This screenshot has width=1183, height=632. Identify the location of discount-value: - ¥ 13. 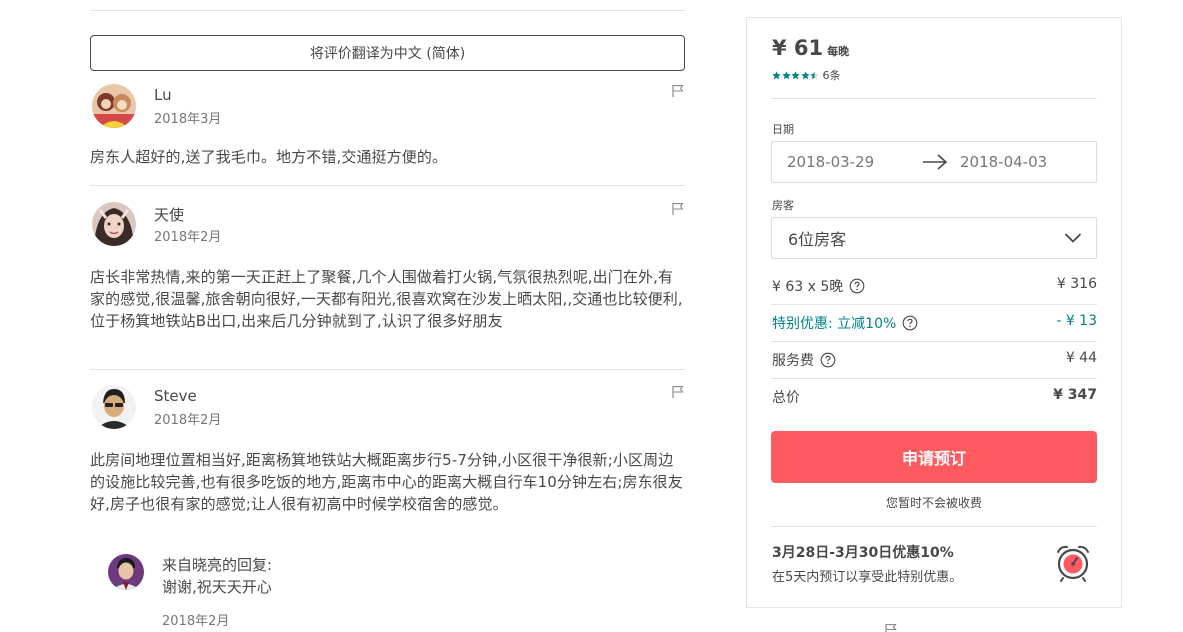
(1076, 321).